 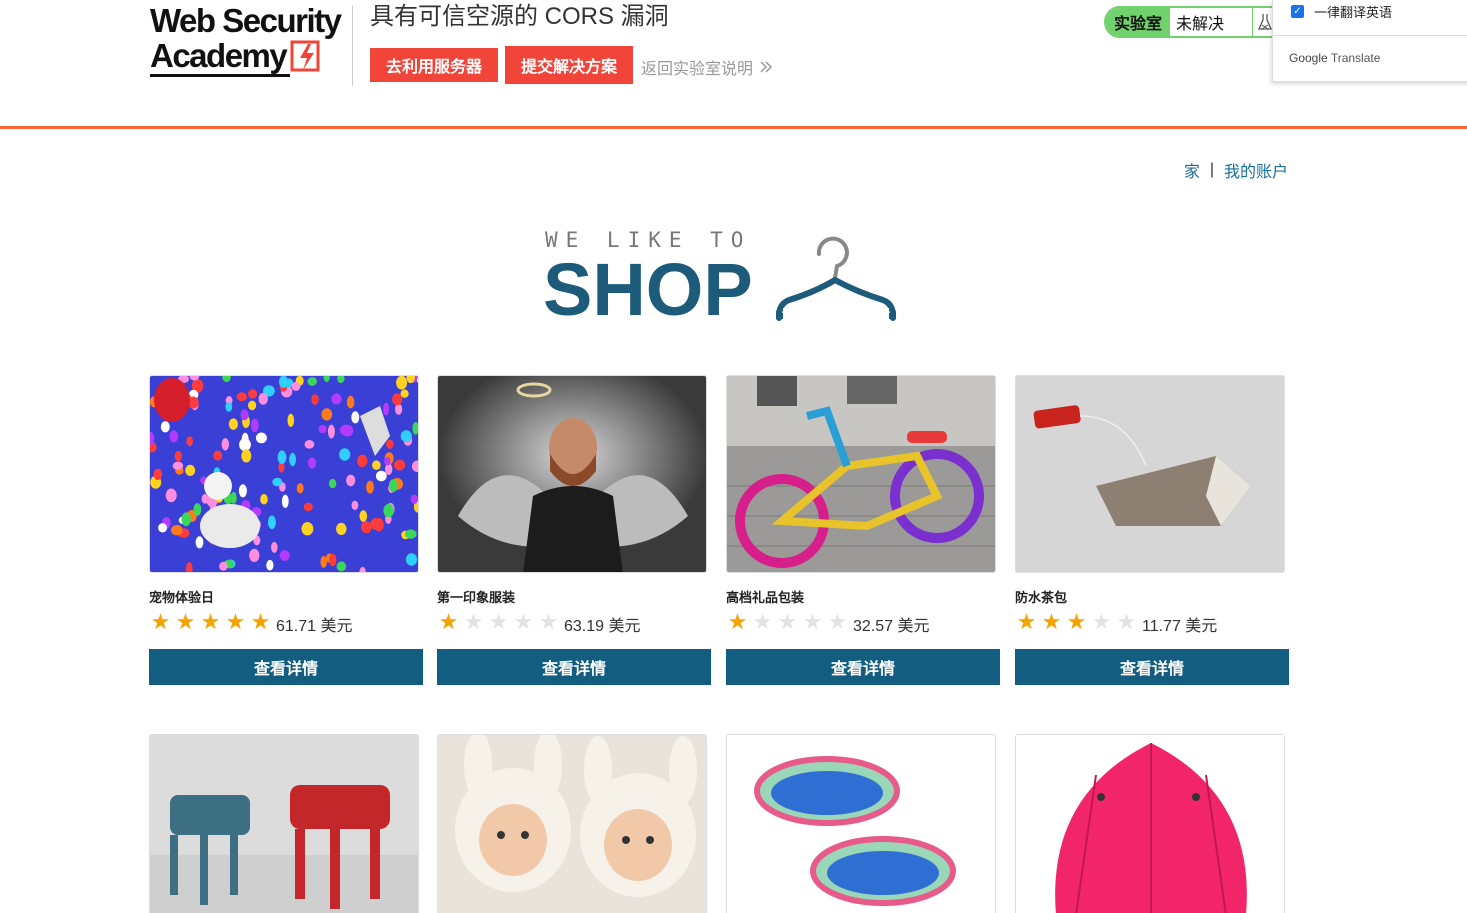 I want to click on lab-title: 具有可信空源的 CORS 漏洞, so click(x=519, y=16).